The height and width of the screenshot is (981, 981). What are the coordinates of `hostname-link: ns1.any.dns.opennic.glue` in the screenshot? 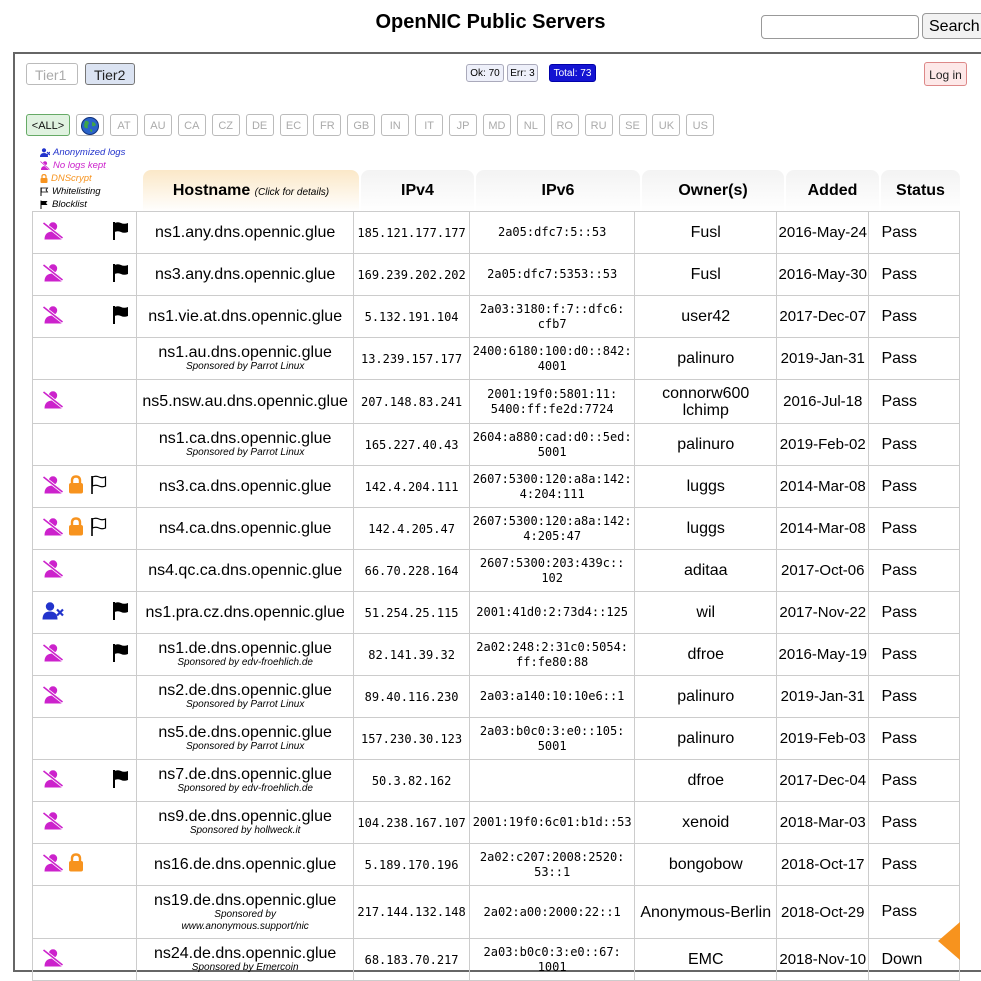 It's located at (245, 232).